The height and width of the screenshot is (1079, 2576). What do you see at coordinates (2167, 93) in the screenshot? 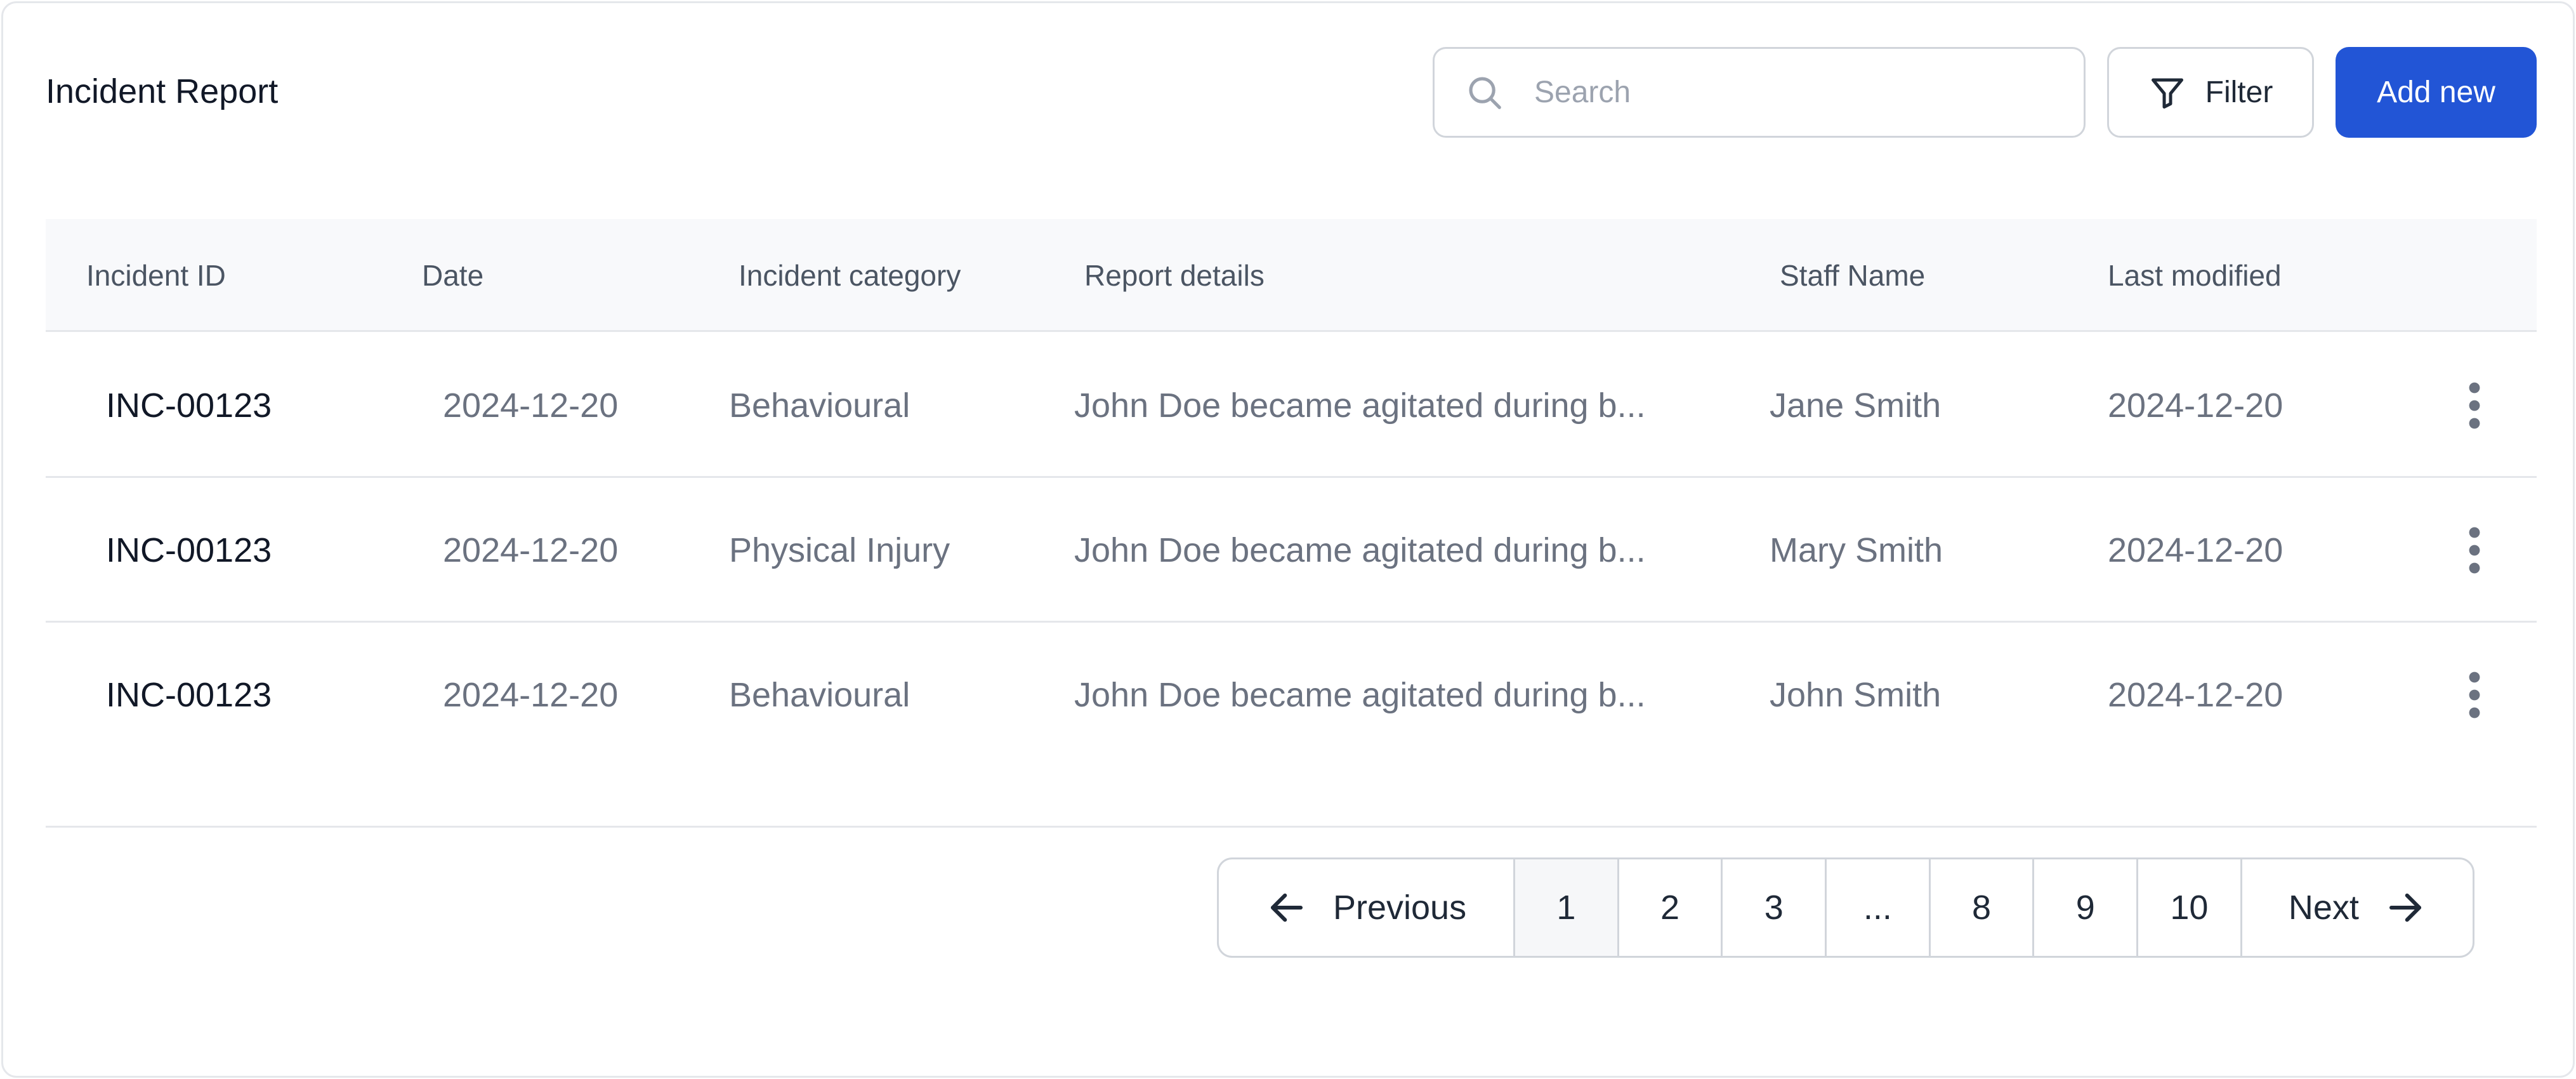
I see `filter-icon` at bounding box center [2167, 93].